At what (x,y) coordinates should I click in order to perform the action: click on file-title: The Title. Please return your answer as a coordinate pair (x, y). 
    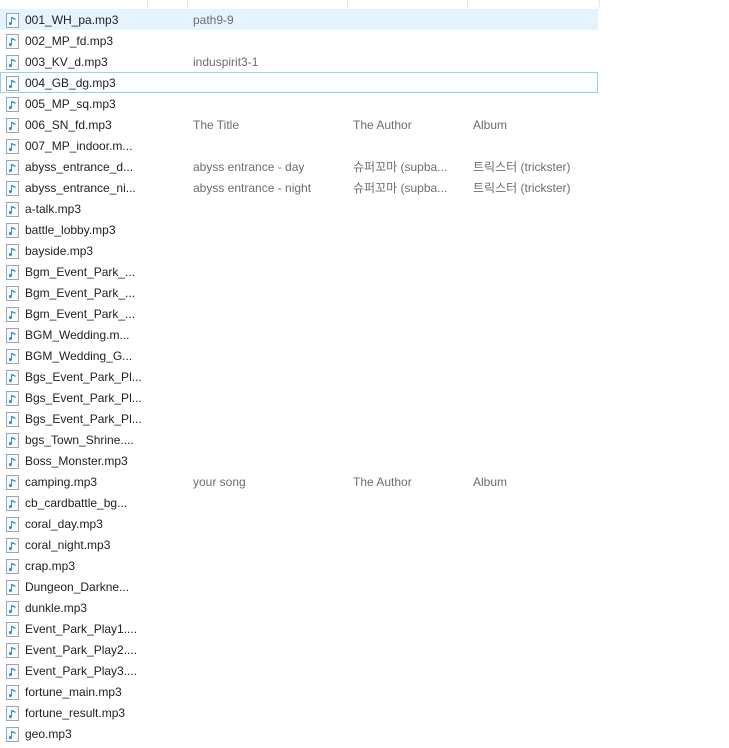
    Looking at the image, I should click on (216, 125).